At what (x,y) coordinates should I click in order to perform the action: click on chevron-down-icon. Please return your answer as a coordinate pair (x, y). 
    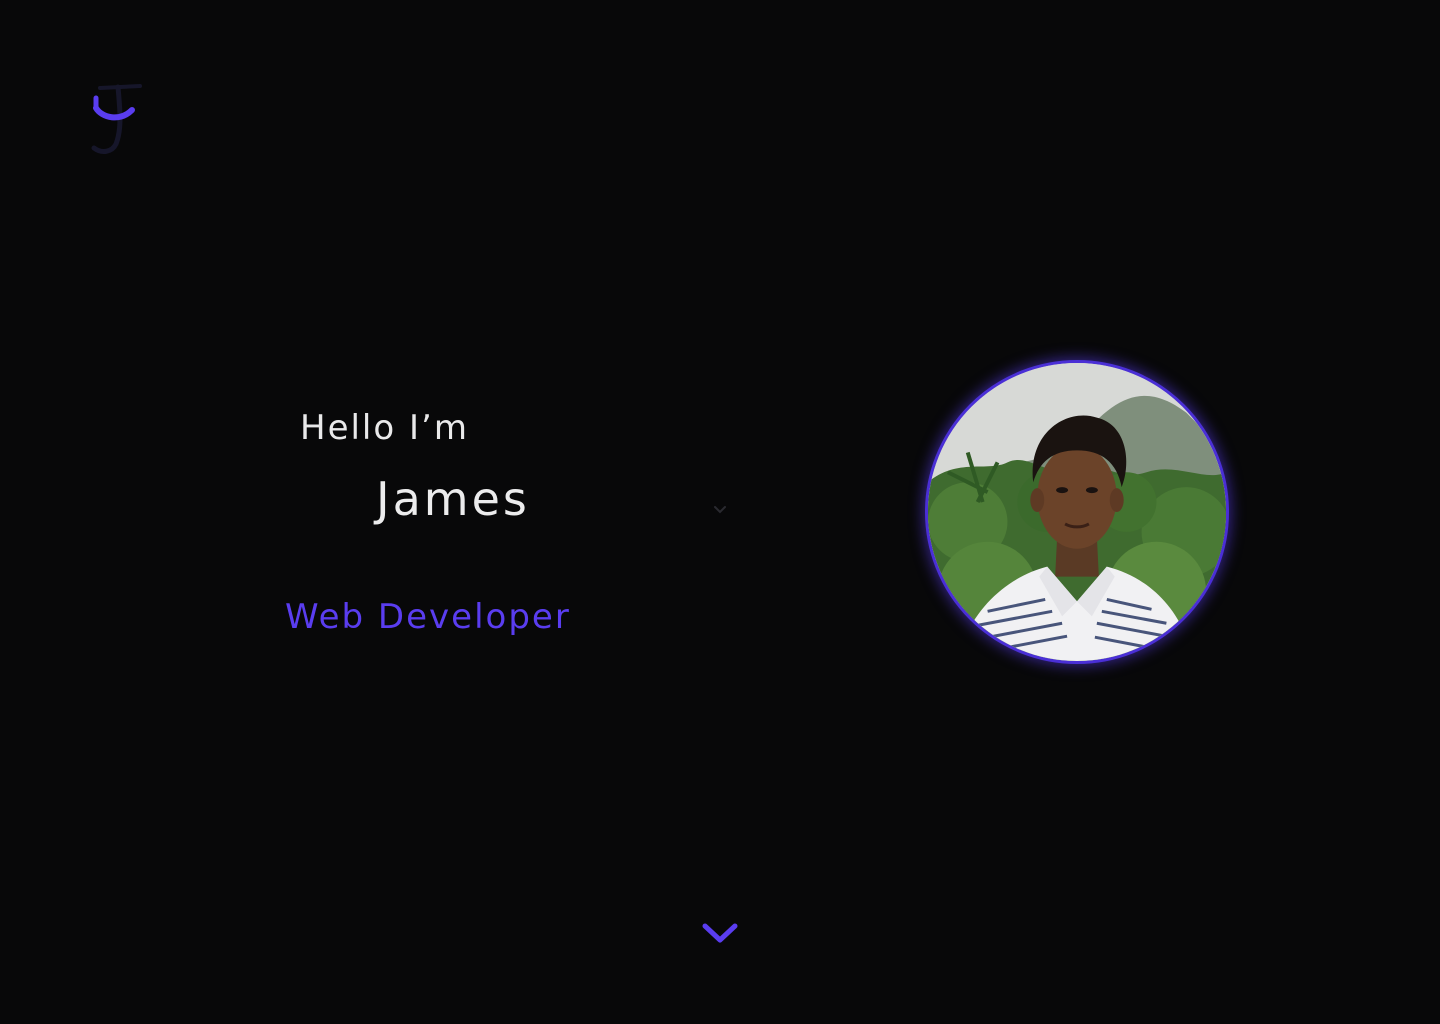
    Looking at the image, I should click on (720, 510).